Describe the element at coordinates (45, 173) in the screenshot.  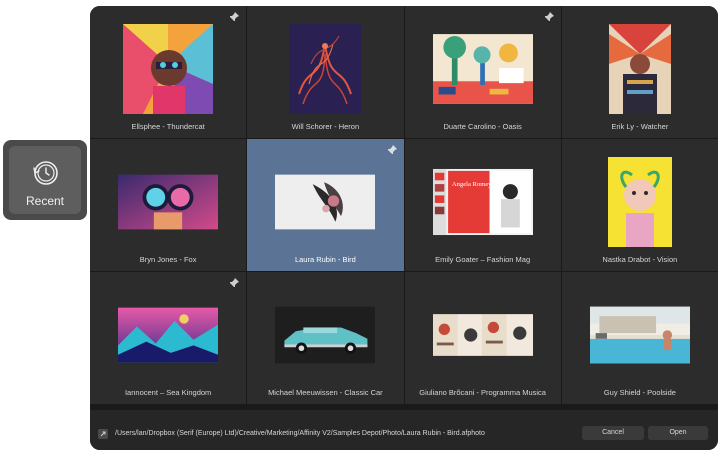
I see `clock-history-icon` at that location.